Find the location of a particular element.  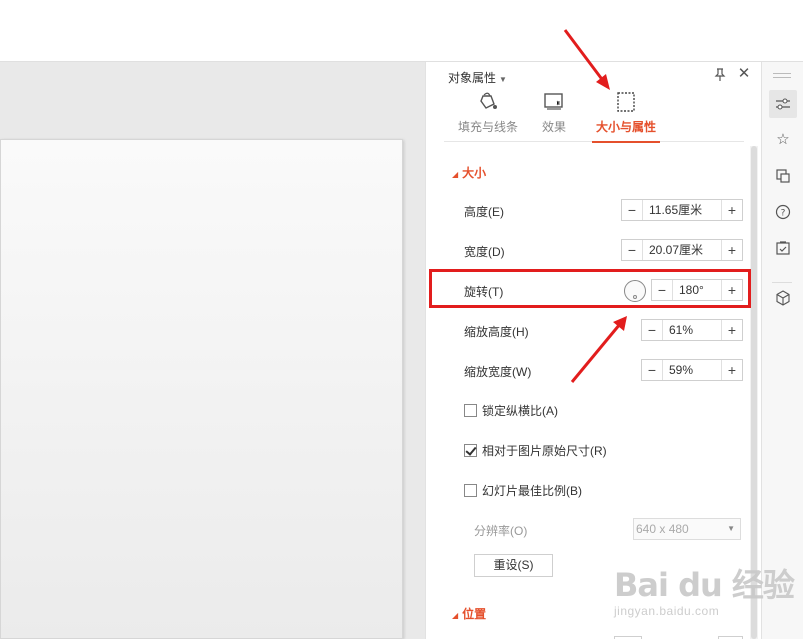

relative-original-label: 相对于图片原始尺寸(R) is located at coordinates (544, 451).